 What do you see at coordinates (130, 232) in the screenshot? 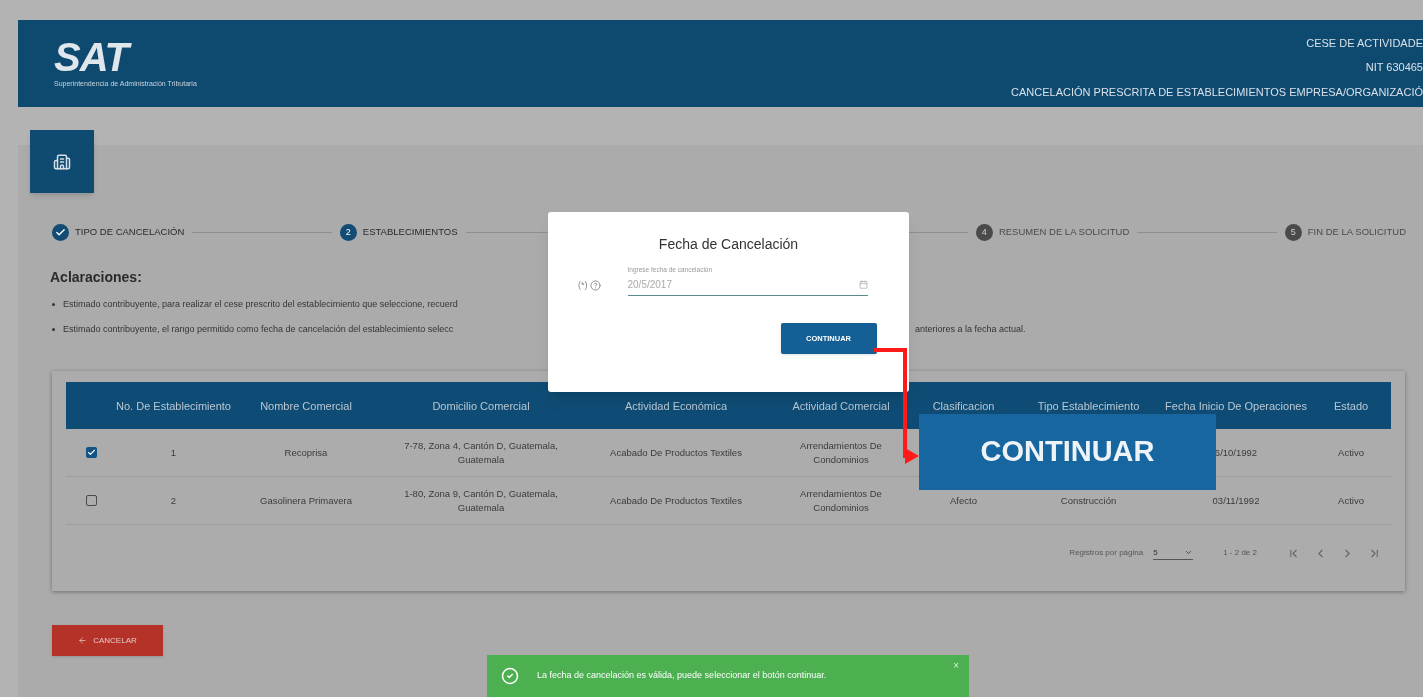
I see `step-label: TIPO DE CANCELACIÓN` at bounding box center [130, 232].